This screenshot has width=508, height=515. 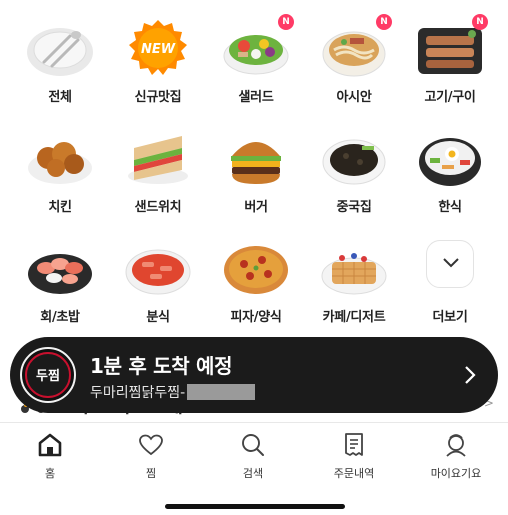 I want to click on fried-chicken-icon, so click(x=60, y=158).